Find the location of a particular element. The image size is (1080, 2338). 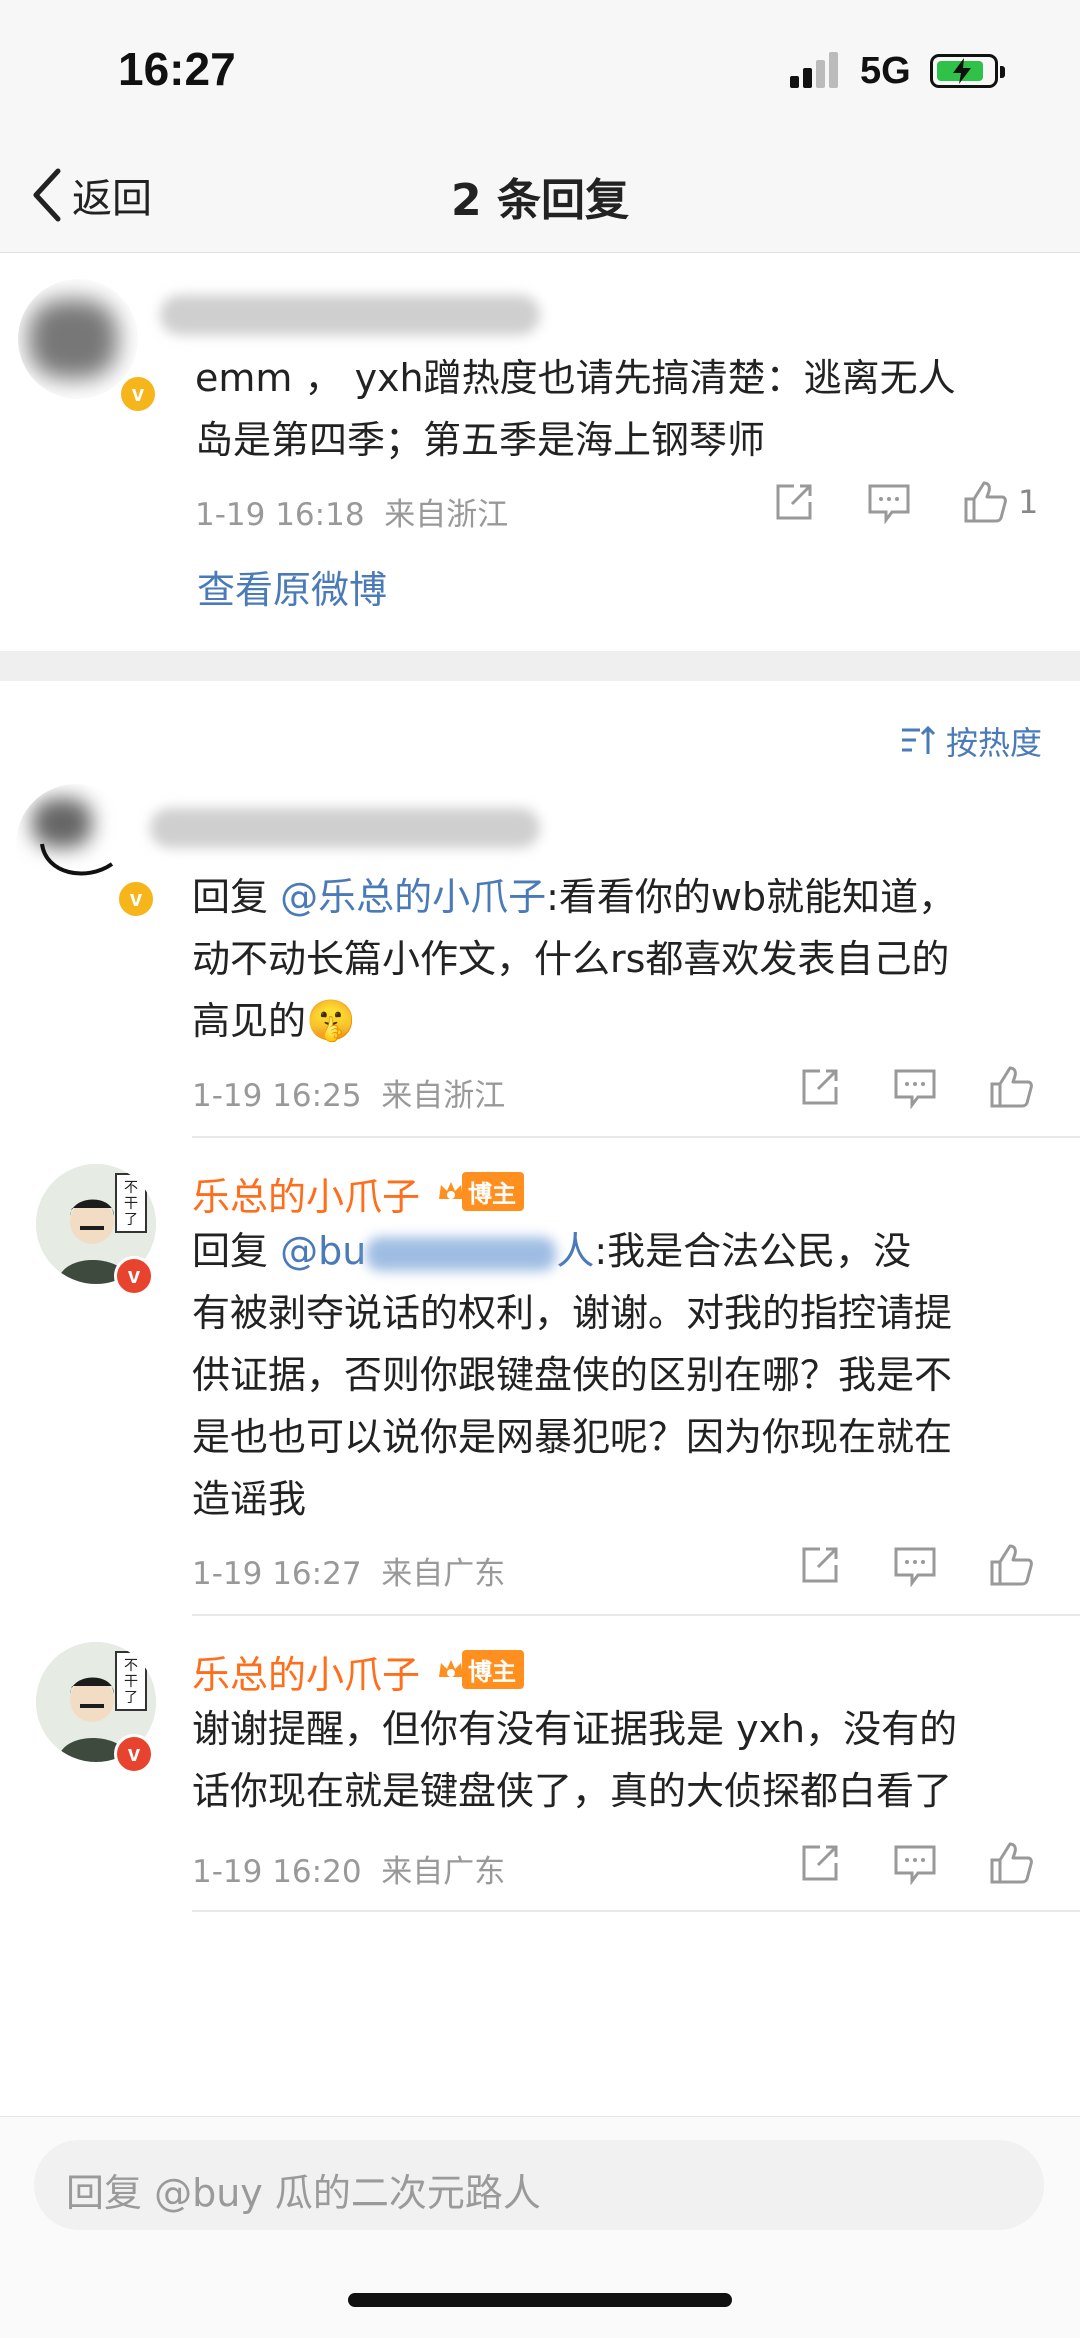

comment-text: emm ， yxh蹭热度也请先搞清楚：逃离无人 岛是第四季；第五季是海上钢琴师 is located at coordinates (575, 409).